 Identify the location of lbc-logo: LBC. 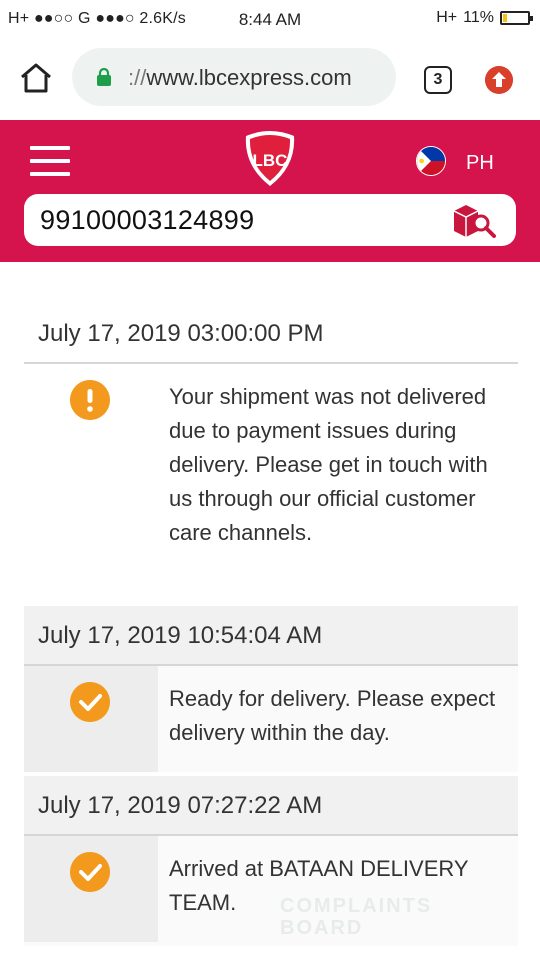
(270, 158).